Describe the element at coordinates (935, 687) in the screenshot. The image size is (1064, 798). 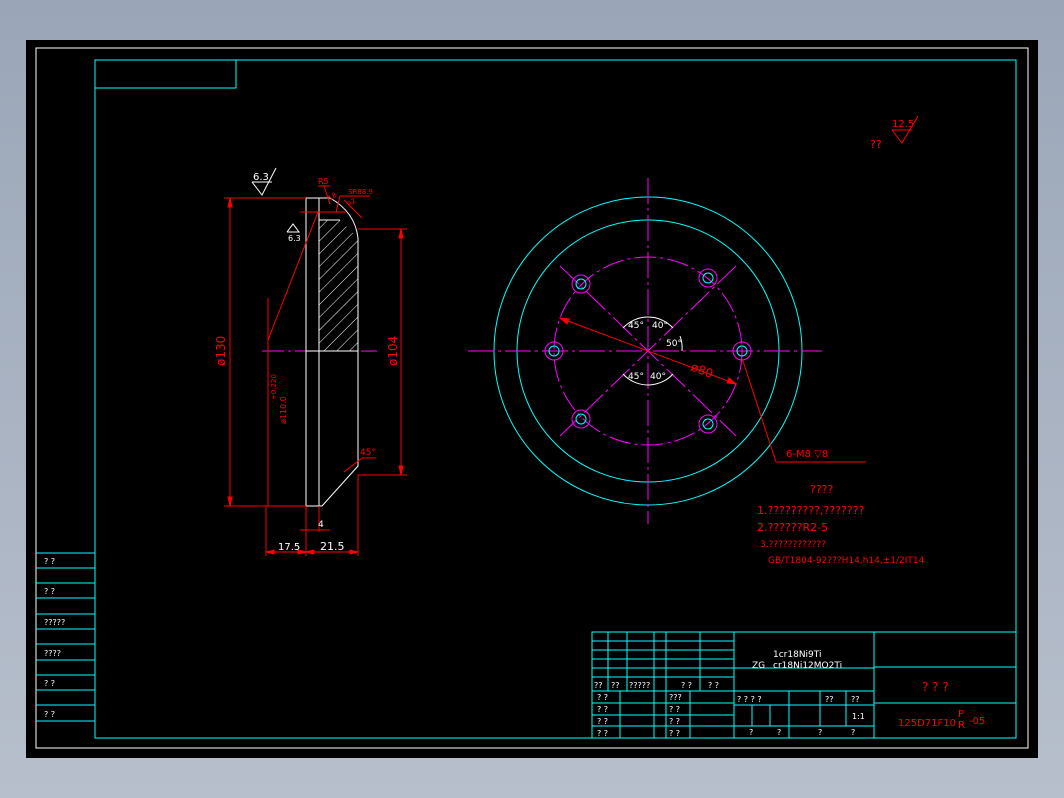
I see `part-name: ? ? ?` at that location.